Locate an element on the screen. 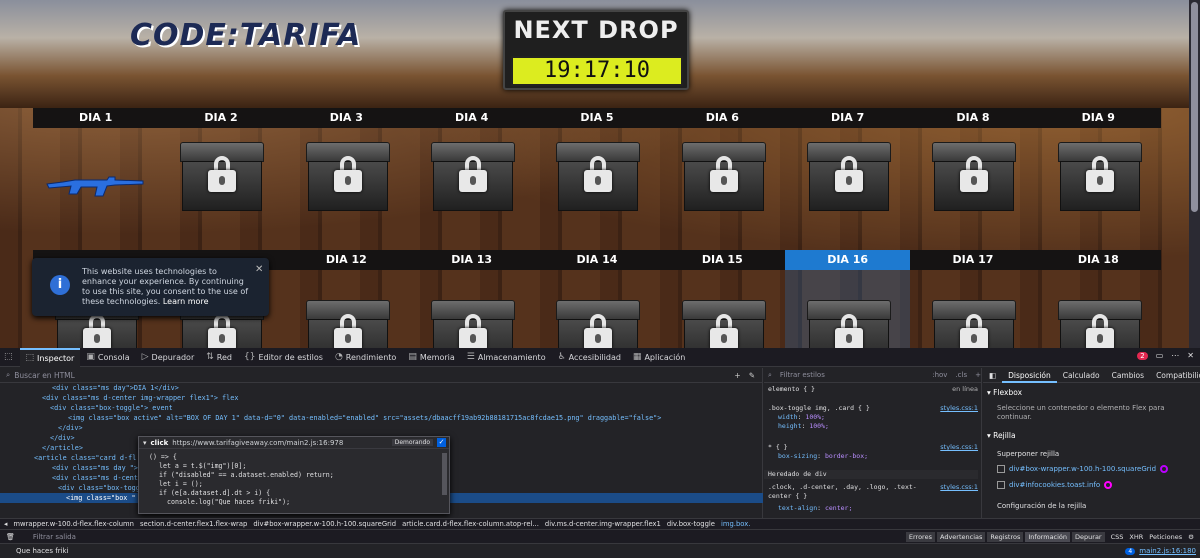 The height and width of the screenshot is (558, 1200). grid-item: div#box-wrapper.w-100.h-100.squareGrid is located at coordinates (1092, 469).